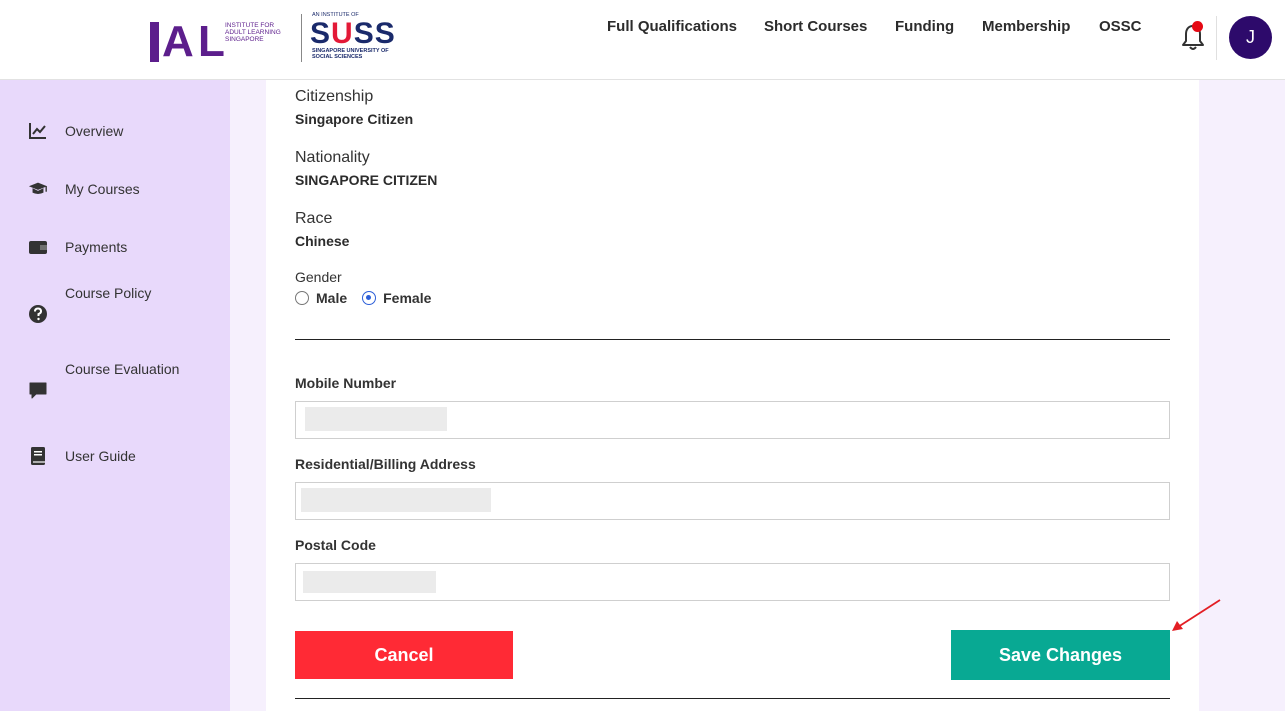 This screenshot has width=1285, height=711. What do you see at coordinates (1120, 26) in the screenshot?
I see `nav-ossc: OSSC` at bounding box center [1120, 26].